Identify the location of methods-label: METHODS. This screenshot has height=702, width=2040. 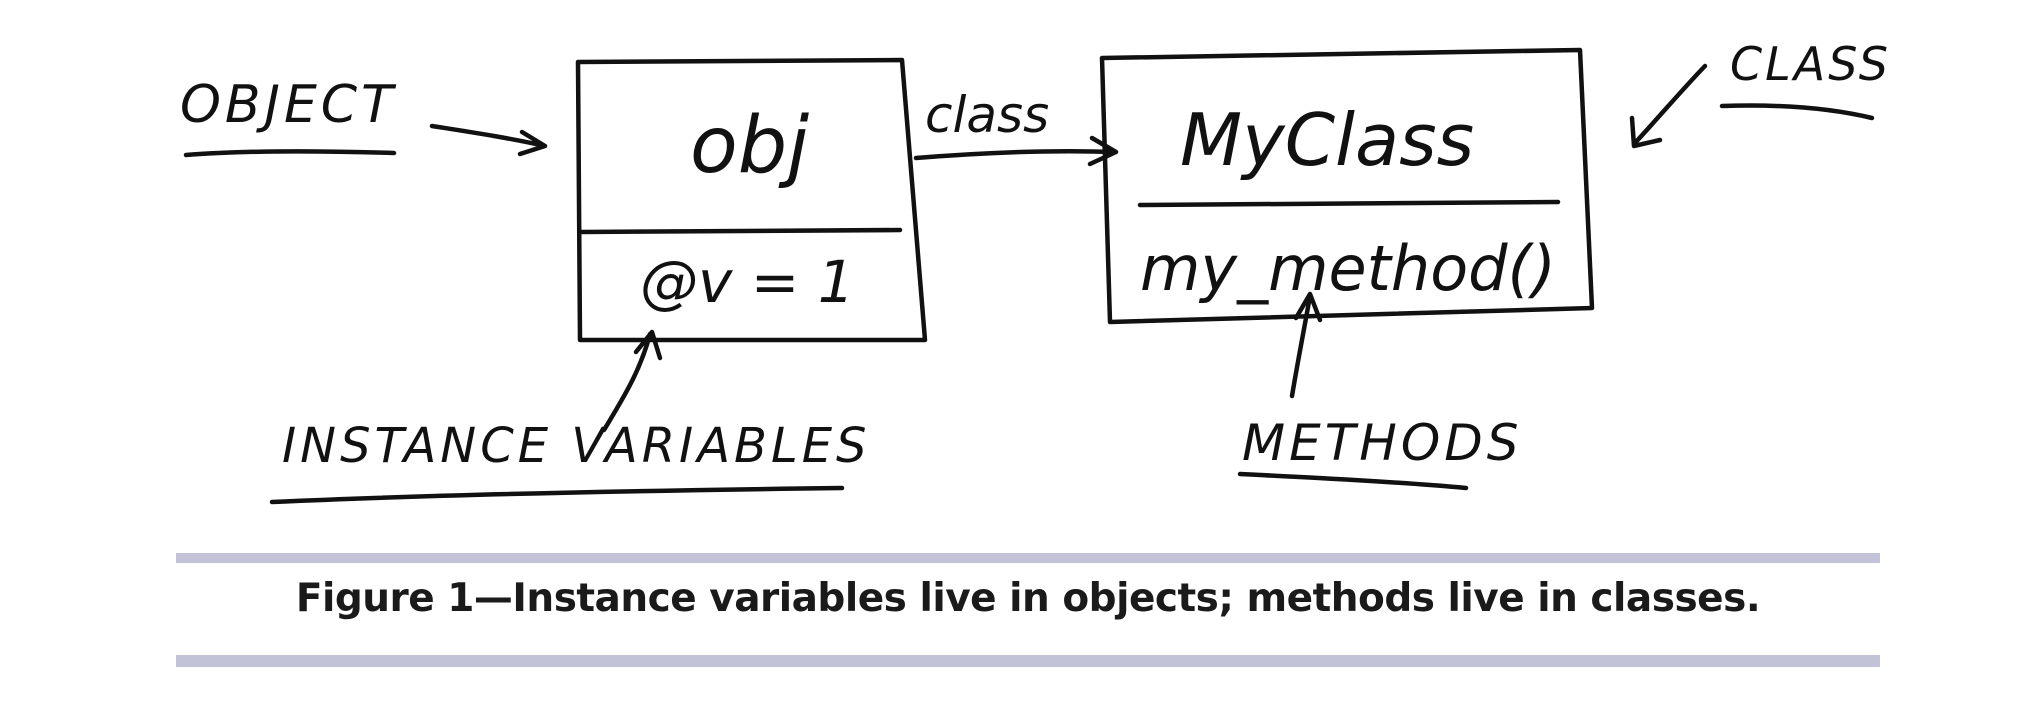
(1382, 443).